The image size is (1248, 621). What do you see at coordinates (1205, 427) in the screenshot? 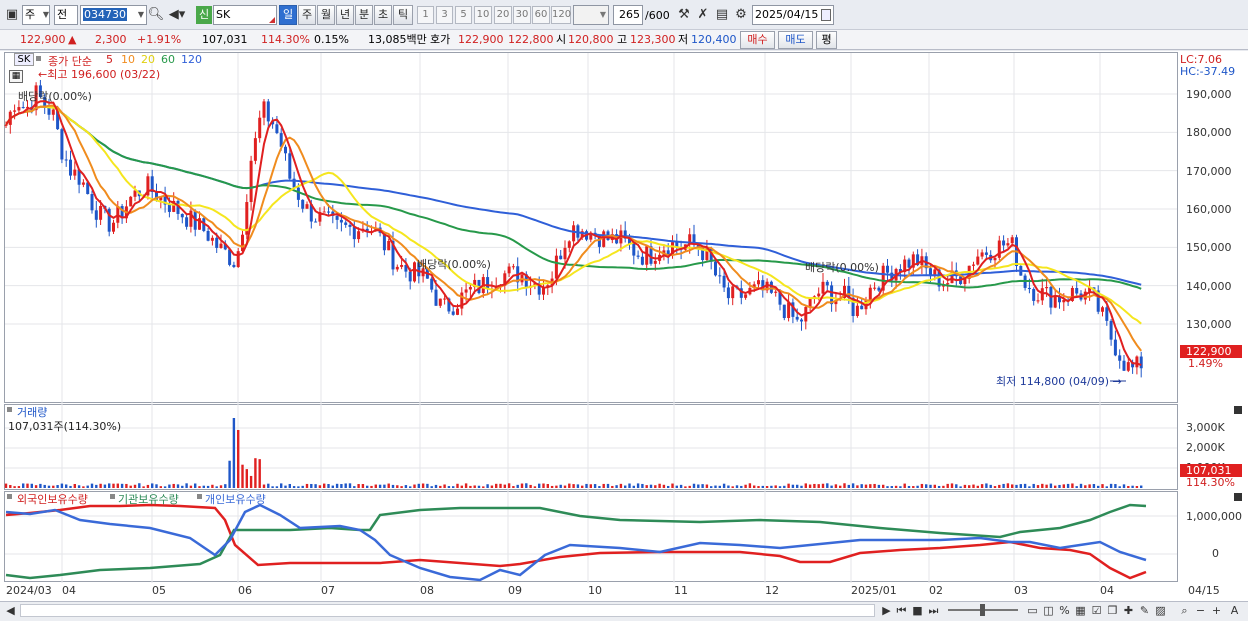
I see `vol-tick-3000k: 3,000K` at bounding box center [1205, 427].